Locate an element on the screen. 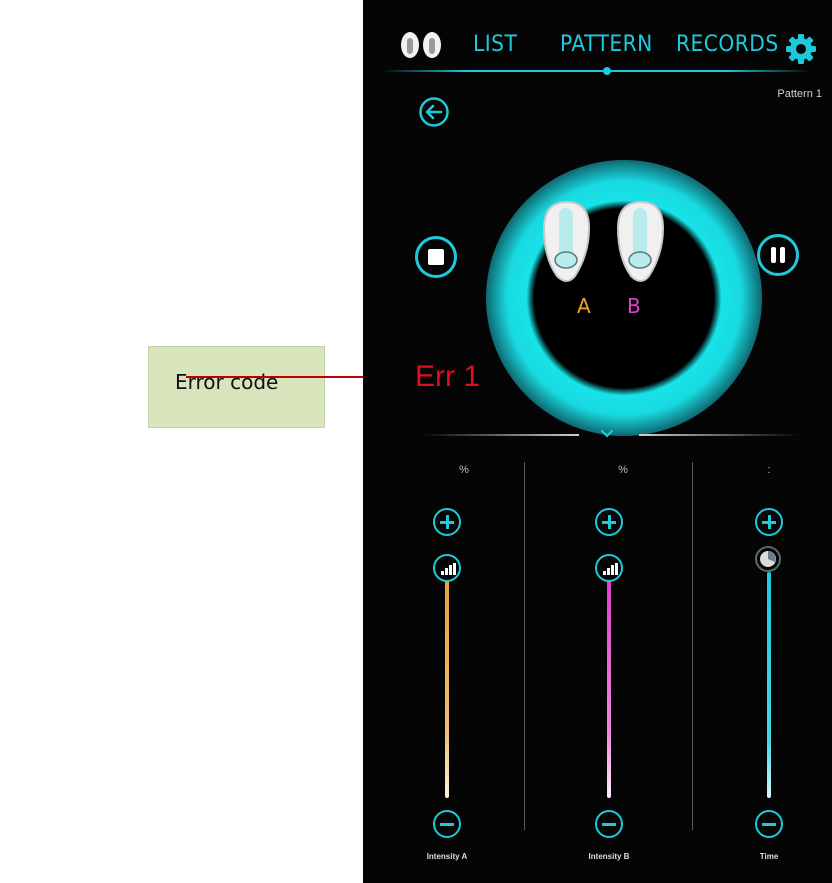  time-plus-button is located at coordinates (769, 522).